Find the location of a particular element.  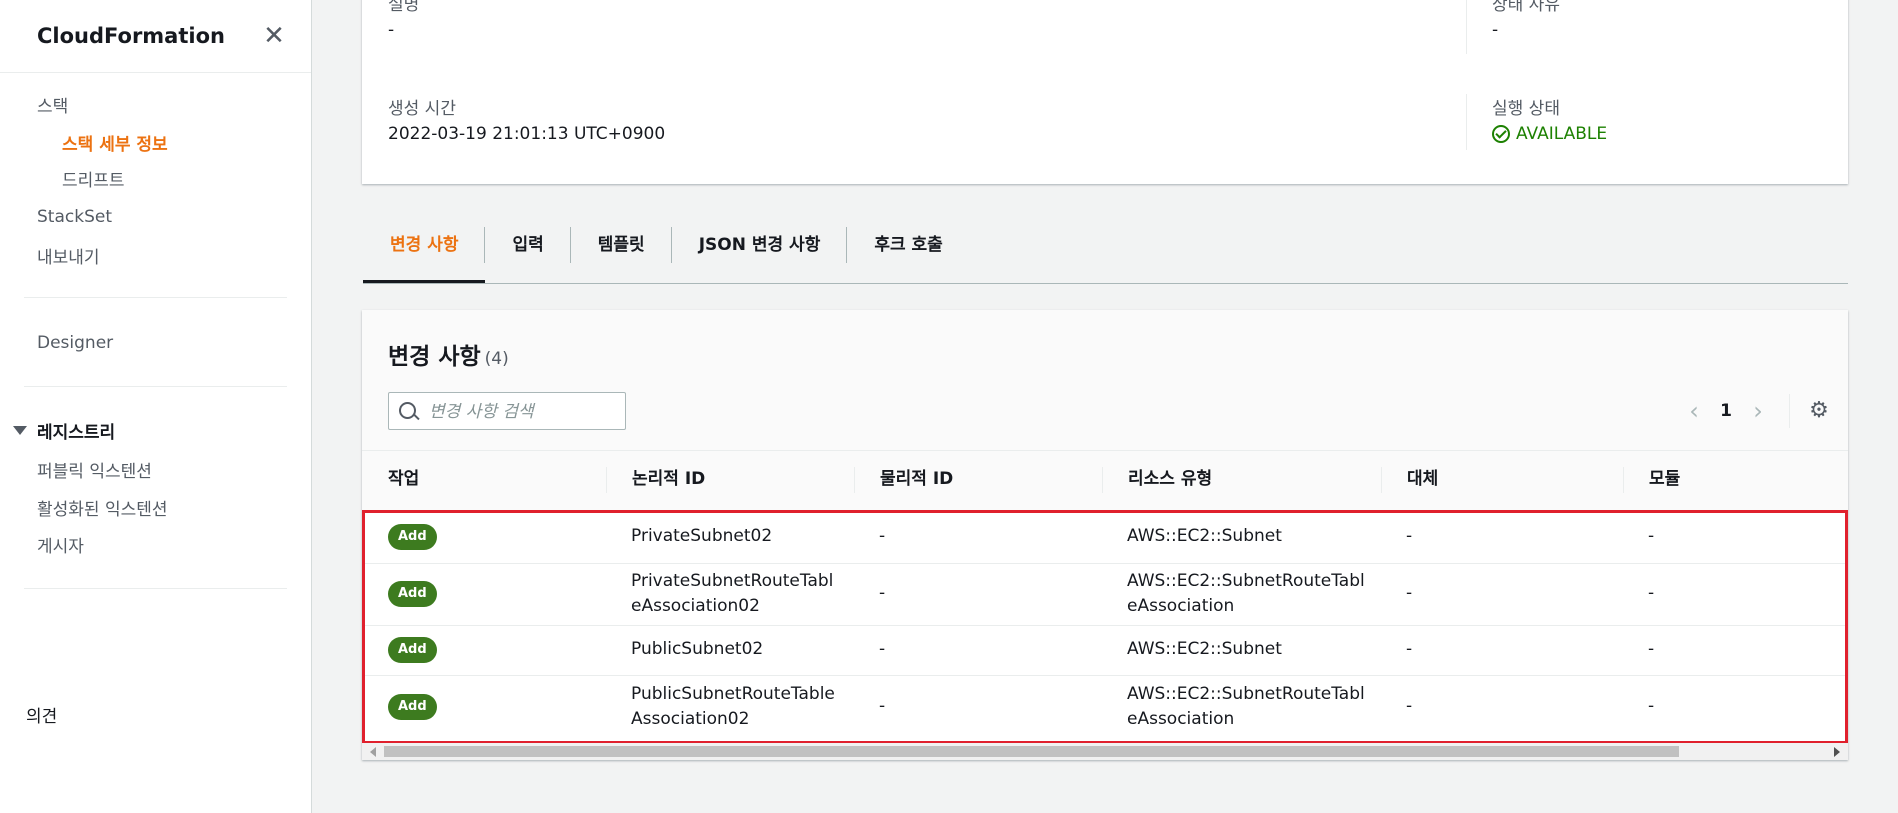

created-time-label: 생성 시간 is located at coordinates (422, 109).